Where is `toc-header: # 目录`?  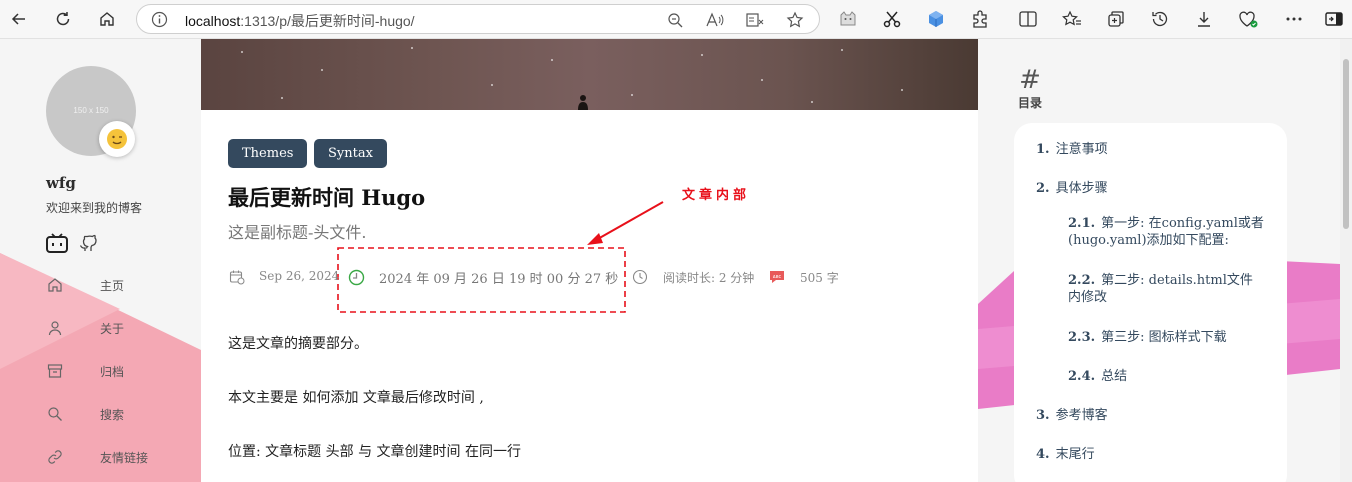
toc-header: # 目录 is located at coordinates (1030, 88).